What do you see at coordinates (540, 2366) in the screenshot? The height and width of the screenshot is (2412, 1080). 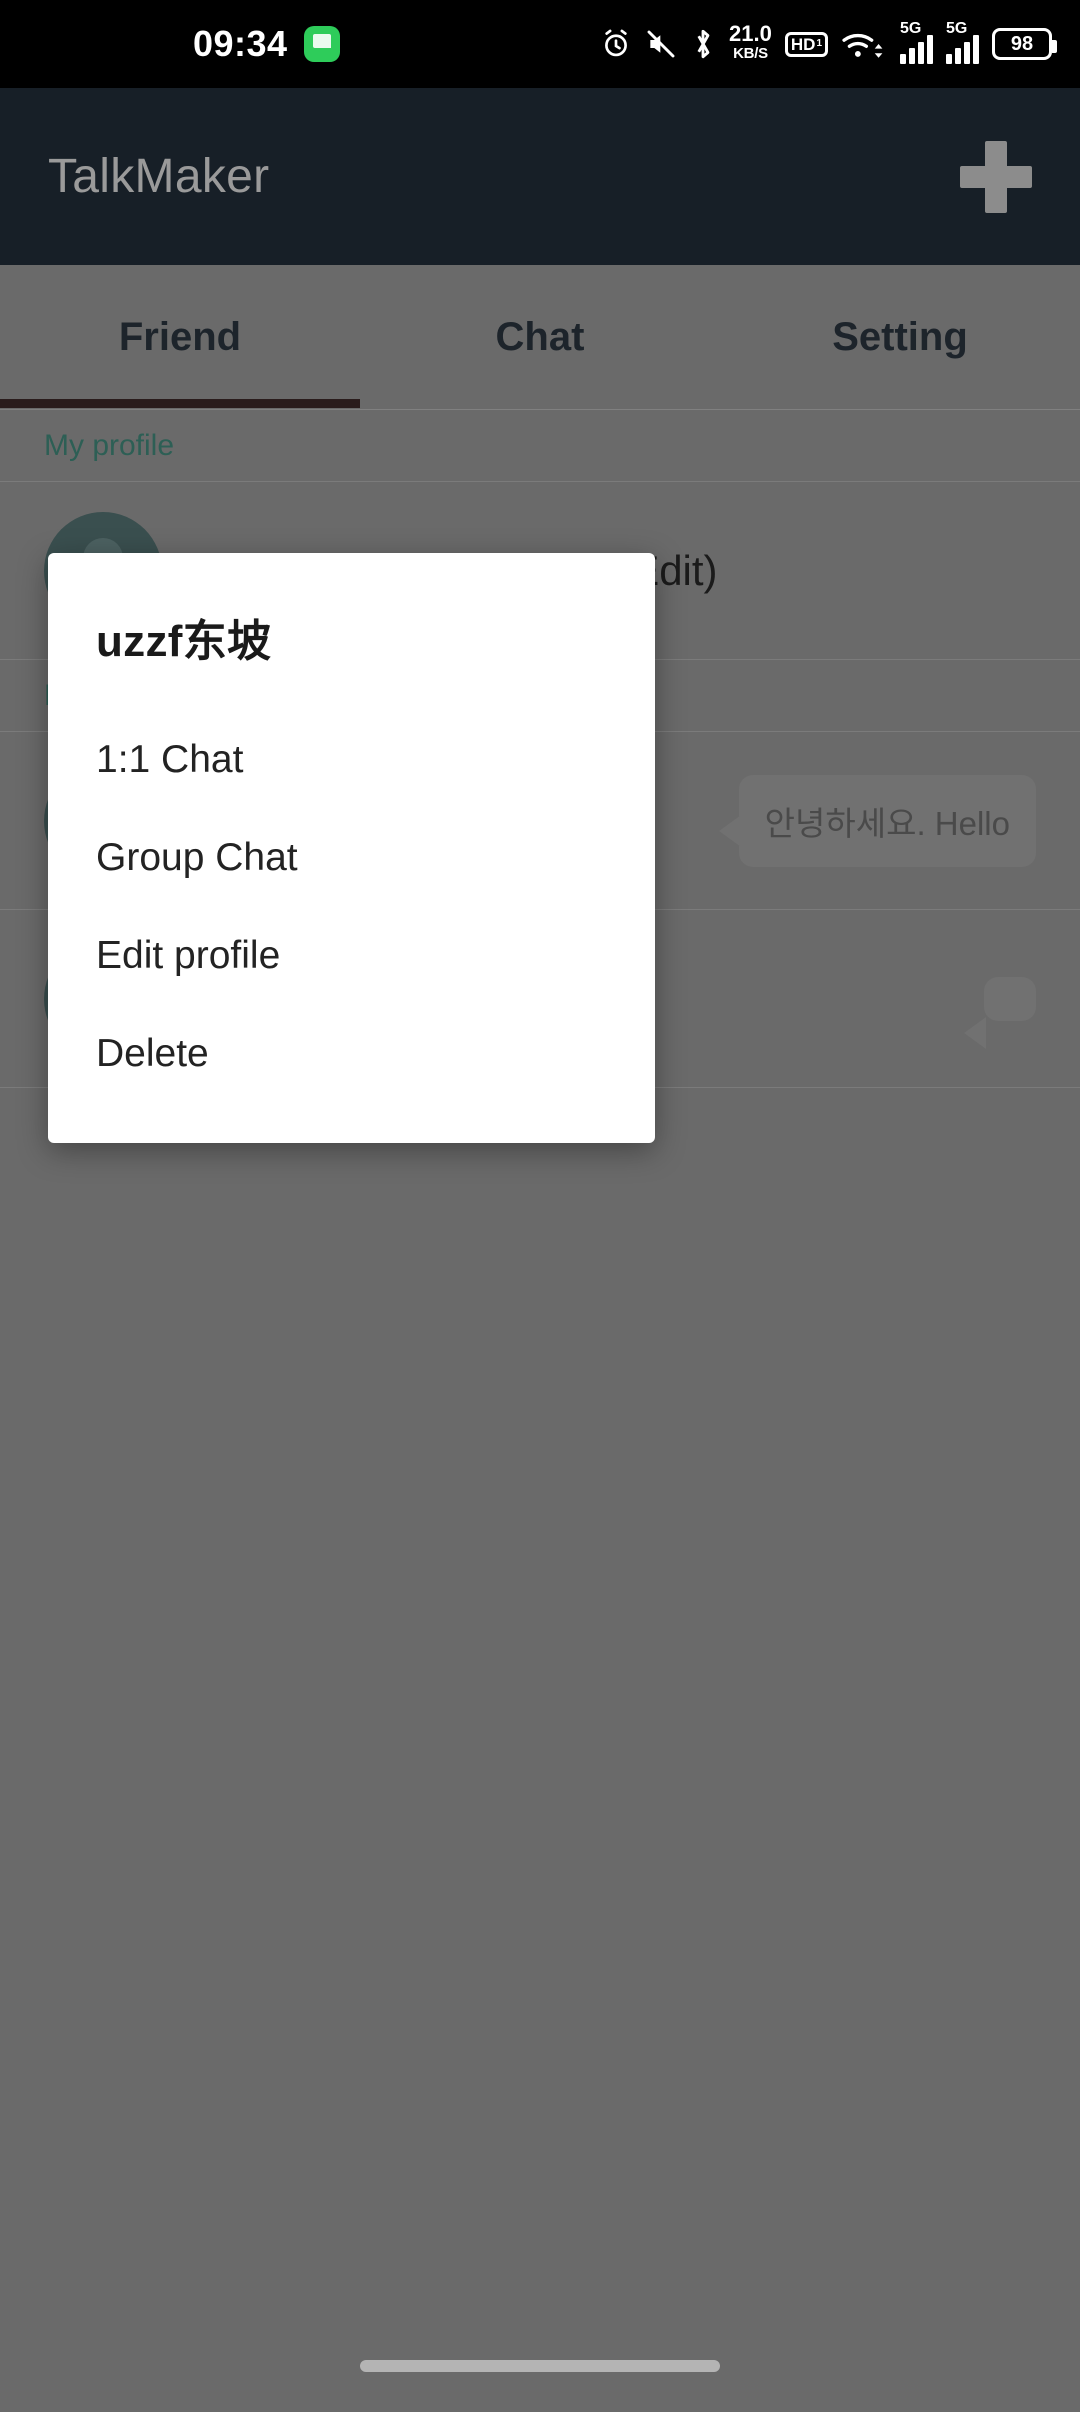 I see `home-indicator` at bounding box center [540, 2366].